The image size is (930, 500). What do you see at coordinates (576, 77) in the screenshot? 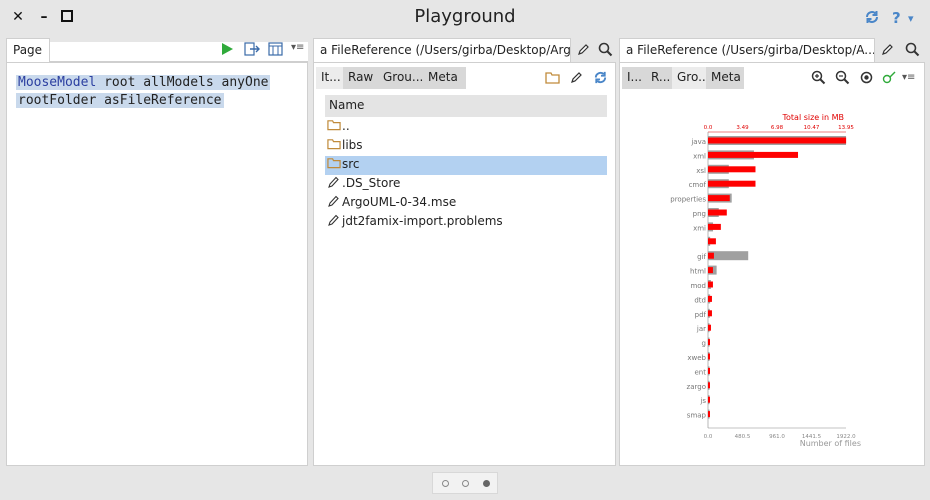
I see `edit-file-icon` at bounding box center [576, 77].